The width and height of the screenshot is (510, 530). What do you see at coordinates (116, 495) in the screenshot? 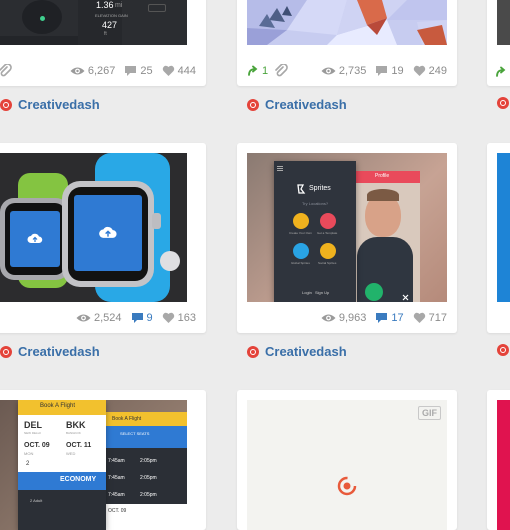
I see `mock-time-3: 7:45am` at bounding box center [116, 495].